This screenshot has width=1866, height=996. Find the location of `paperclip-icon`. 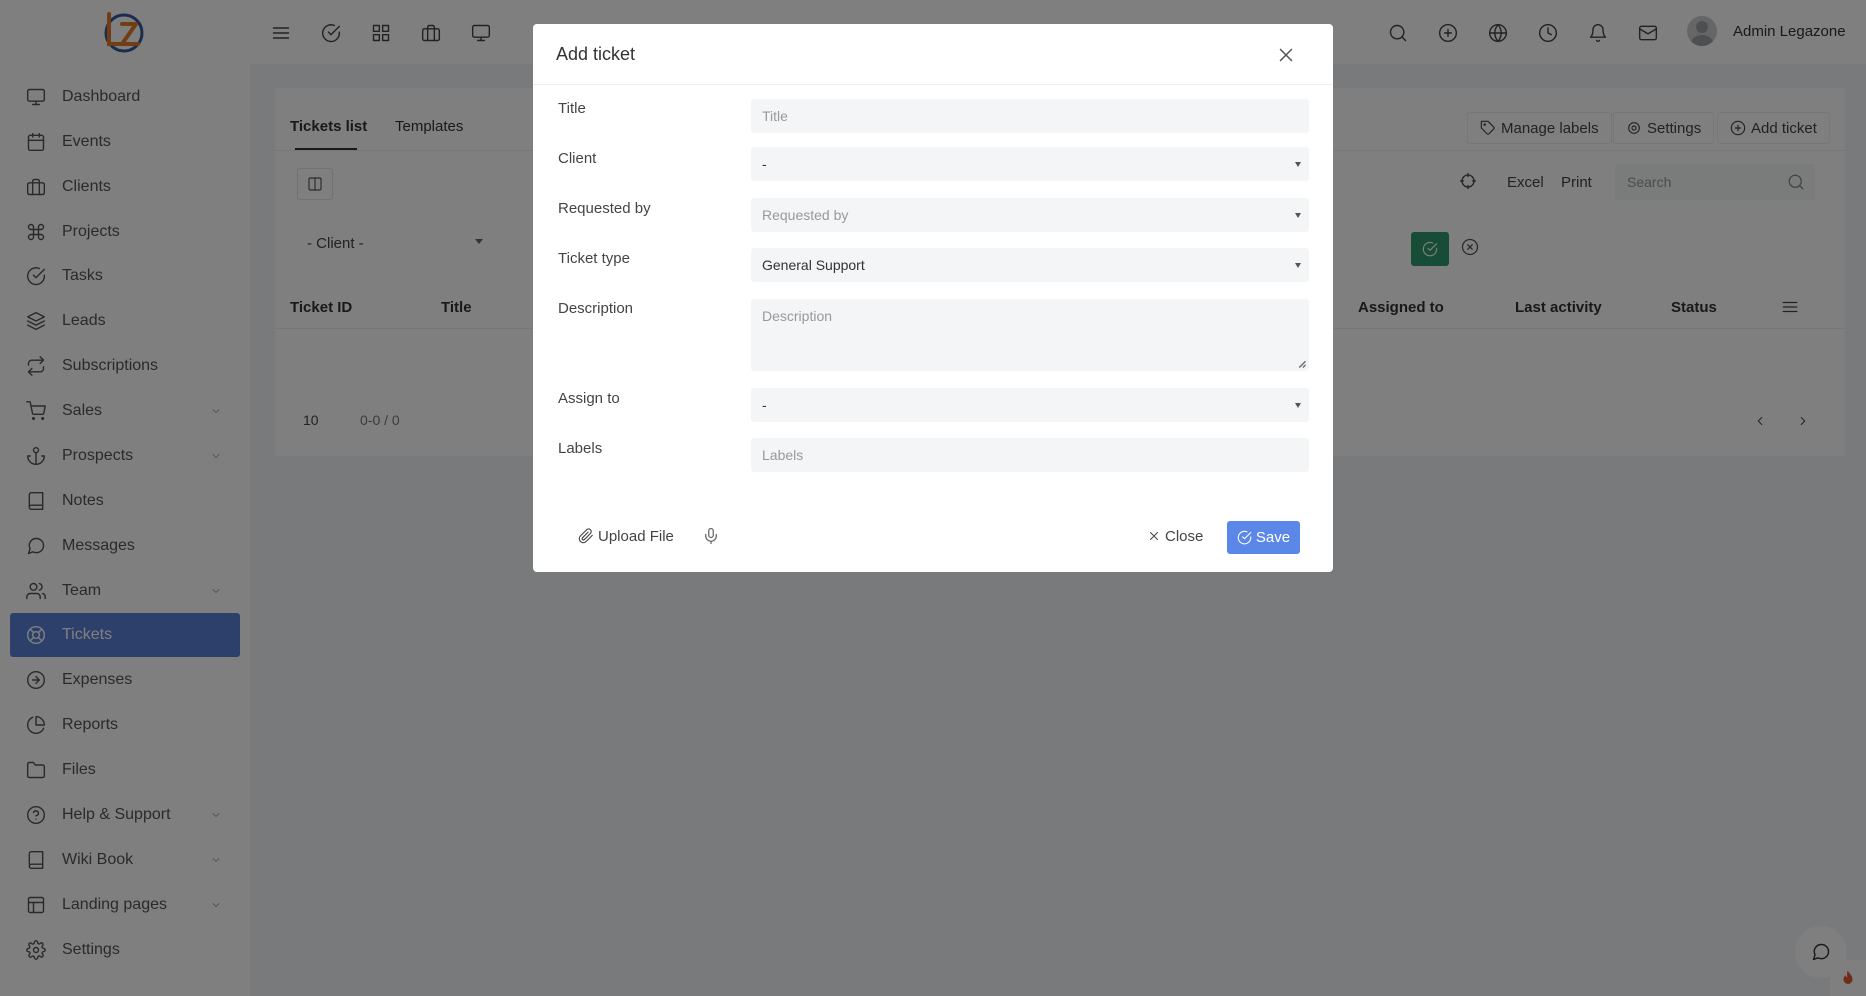

paperclip-icon is located at coordinates (585, 536).